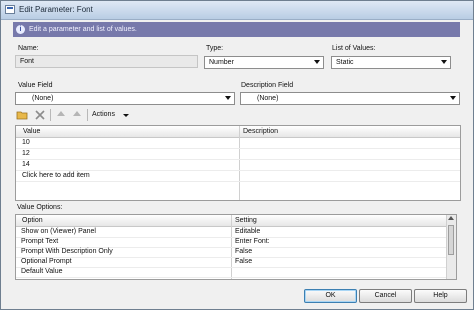  What do you see at coordinates (27, 61) in the screenshot?
I see `name-value: Font` at bounding box center [27, 61].